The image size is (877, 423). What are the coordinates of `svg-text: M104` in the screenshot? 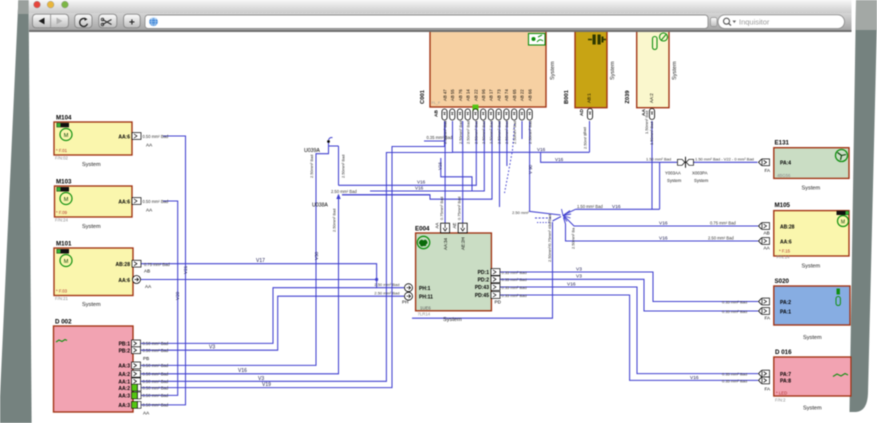 It's located at (64, 118).